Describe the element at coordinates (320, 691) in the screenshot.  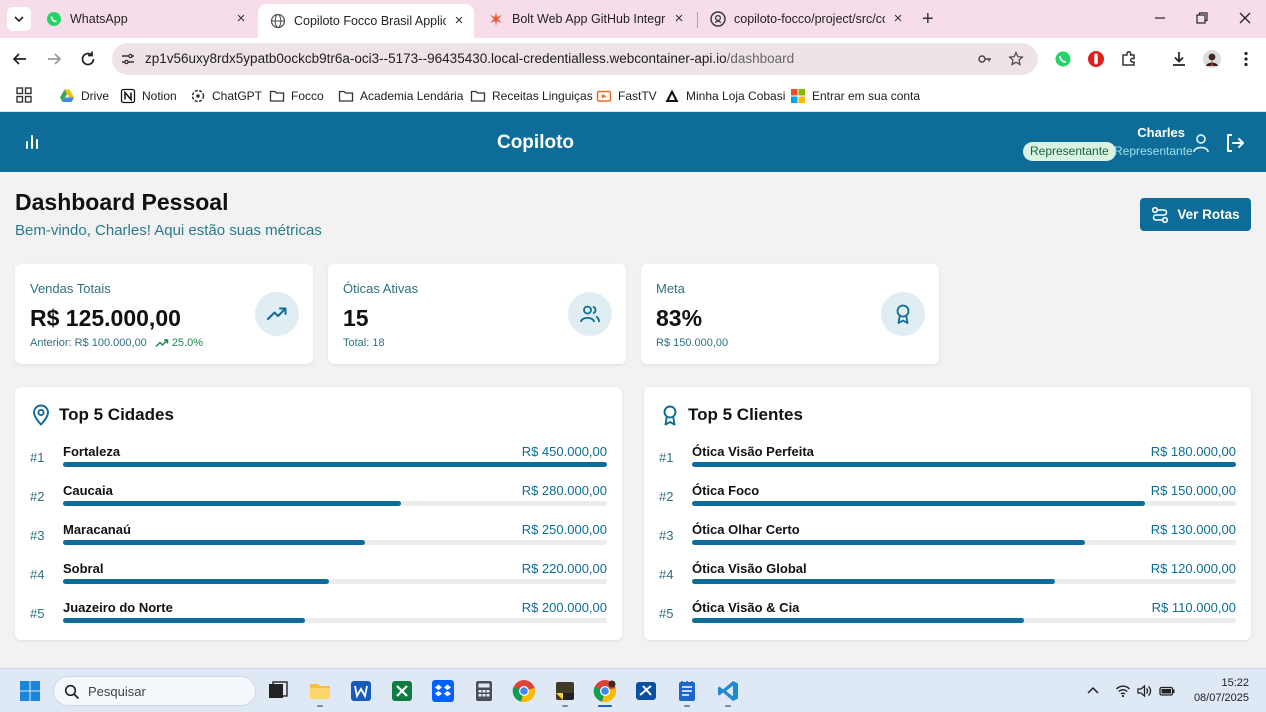
I see `file-explorer-icon` at that location.